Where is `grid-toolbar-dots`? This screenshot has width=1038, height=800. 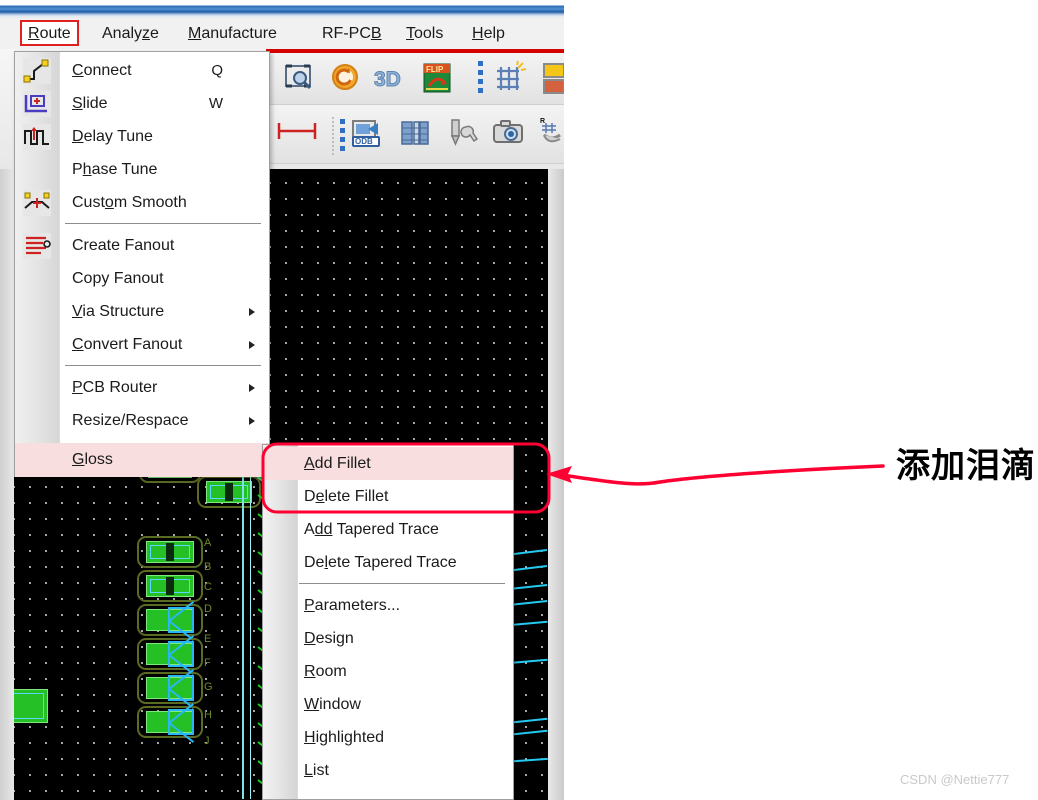
grid-toolbar-dots is located at coordinates (480, 79).